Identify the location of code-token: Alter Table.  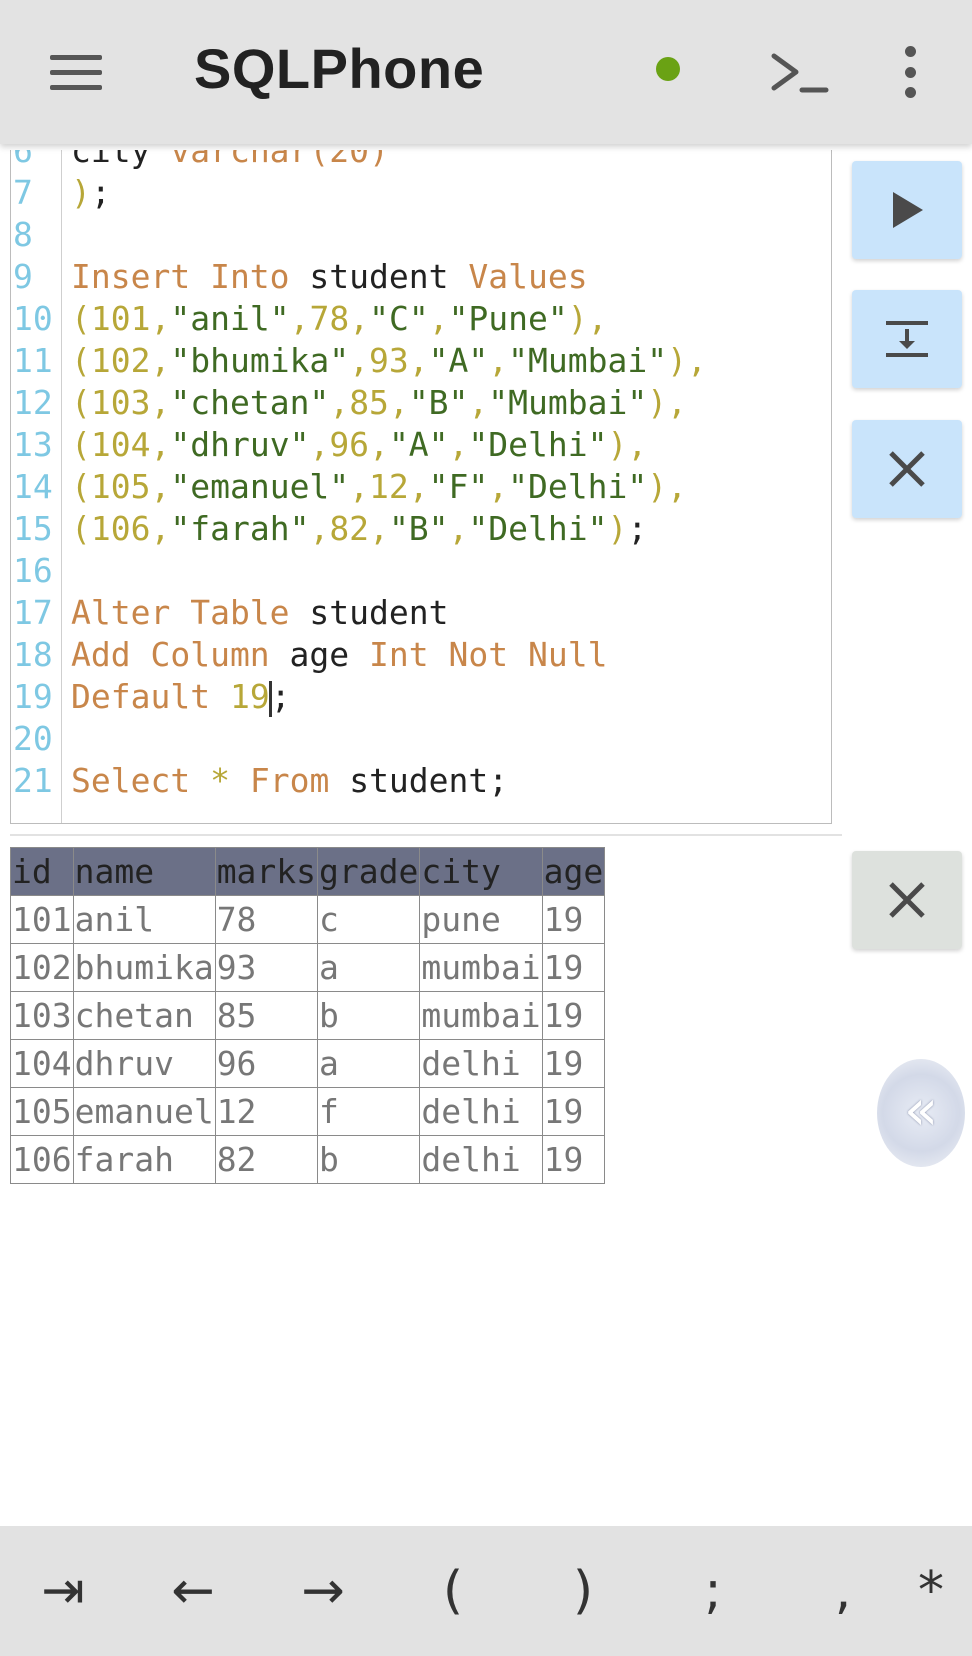
(180, 612).